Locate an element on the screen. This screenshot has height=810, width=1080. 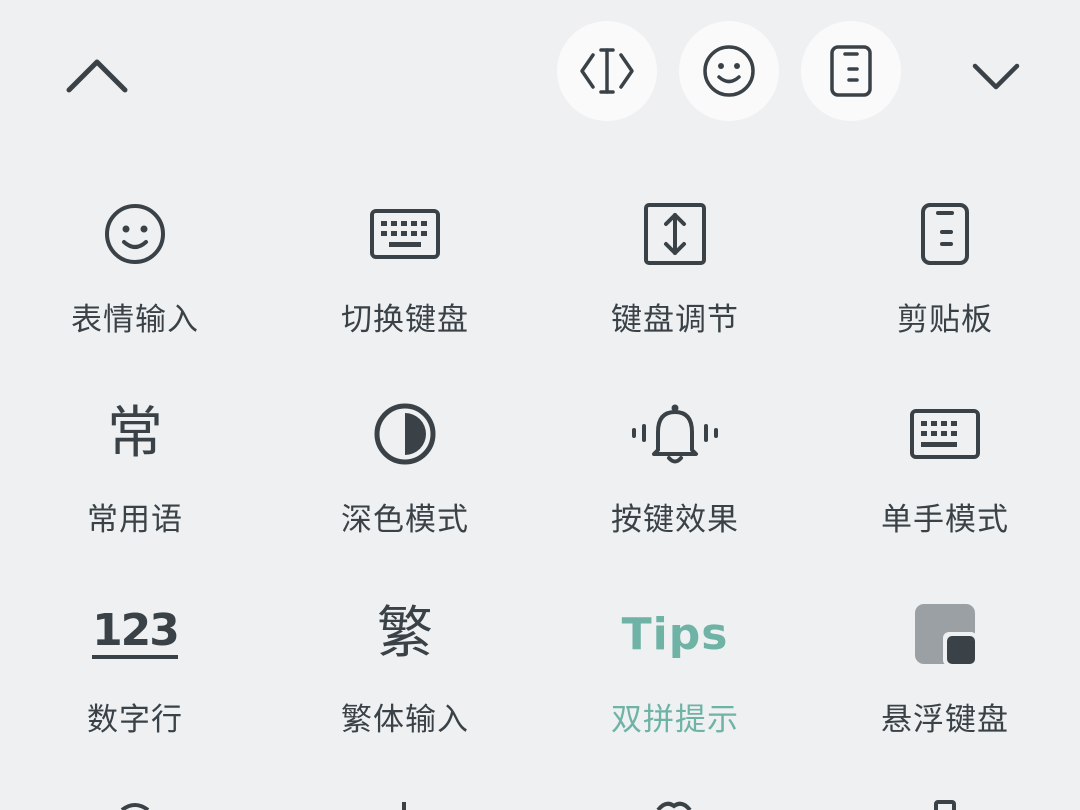
traditional-char-icon: 繁 is located at coordinates (405, 633).